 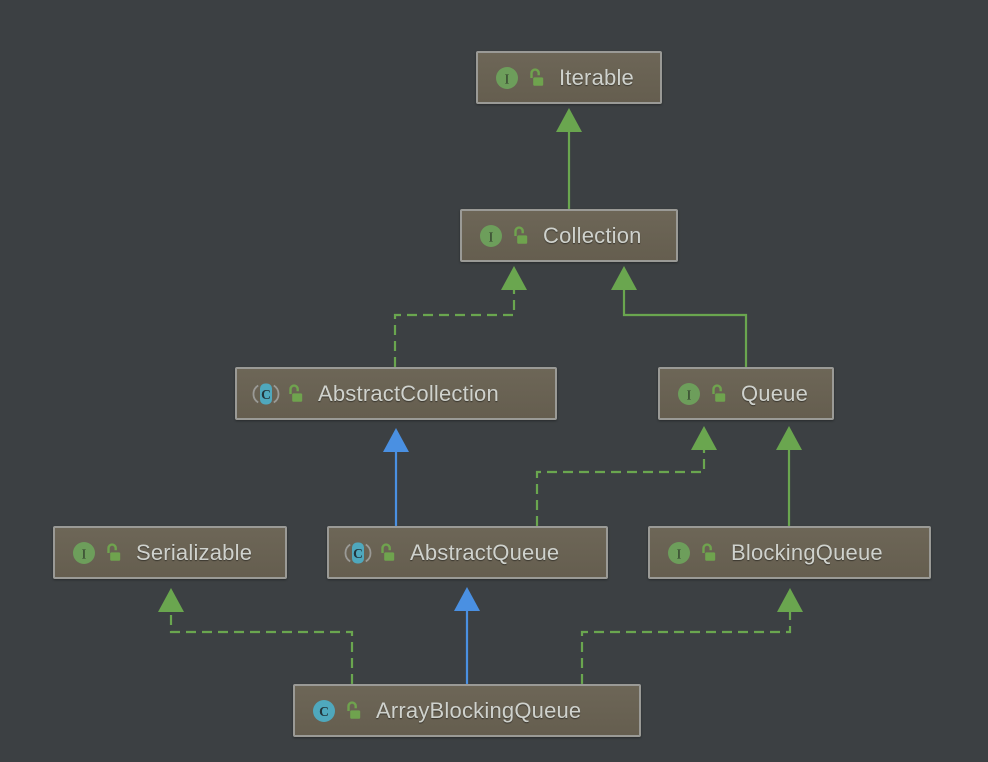 What do you see at coordinates (592, 235) in the screenshot?
I see `uml-node-label: Collection` at bounding box center [592, 235].